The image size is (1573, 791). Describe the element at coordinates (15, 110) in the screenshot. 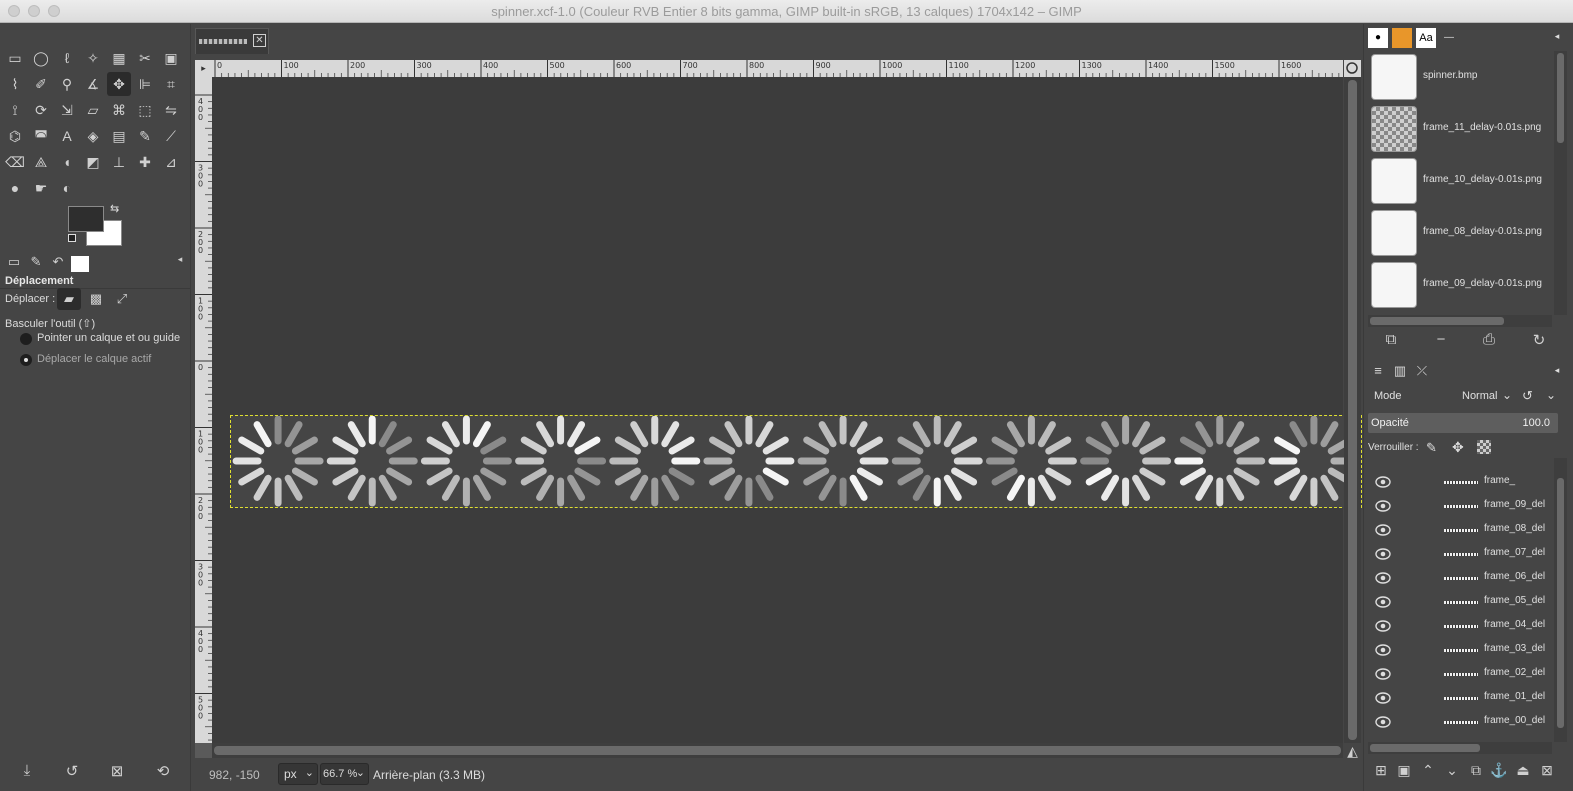

I see `unified-transform-icon: ⟟` at that location.